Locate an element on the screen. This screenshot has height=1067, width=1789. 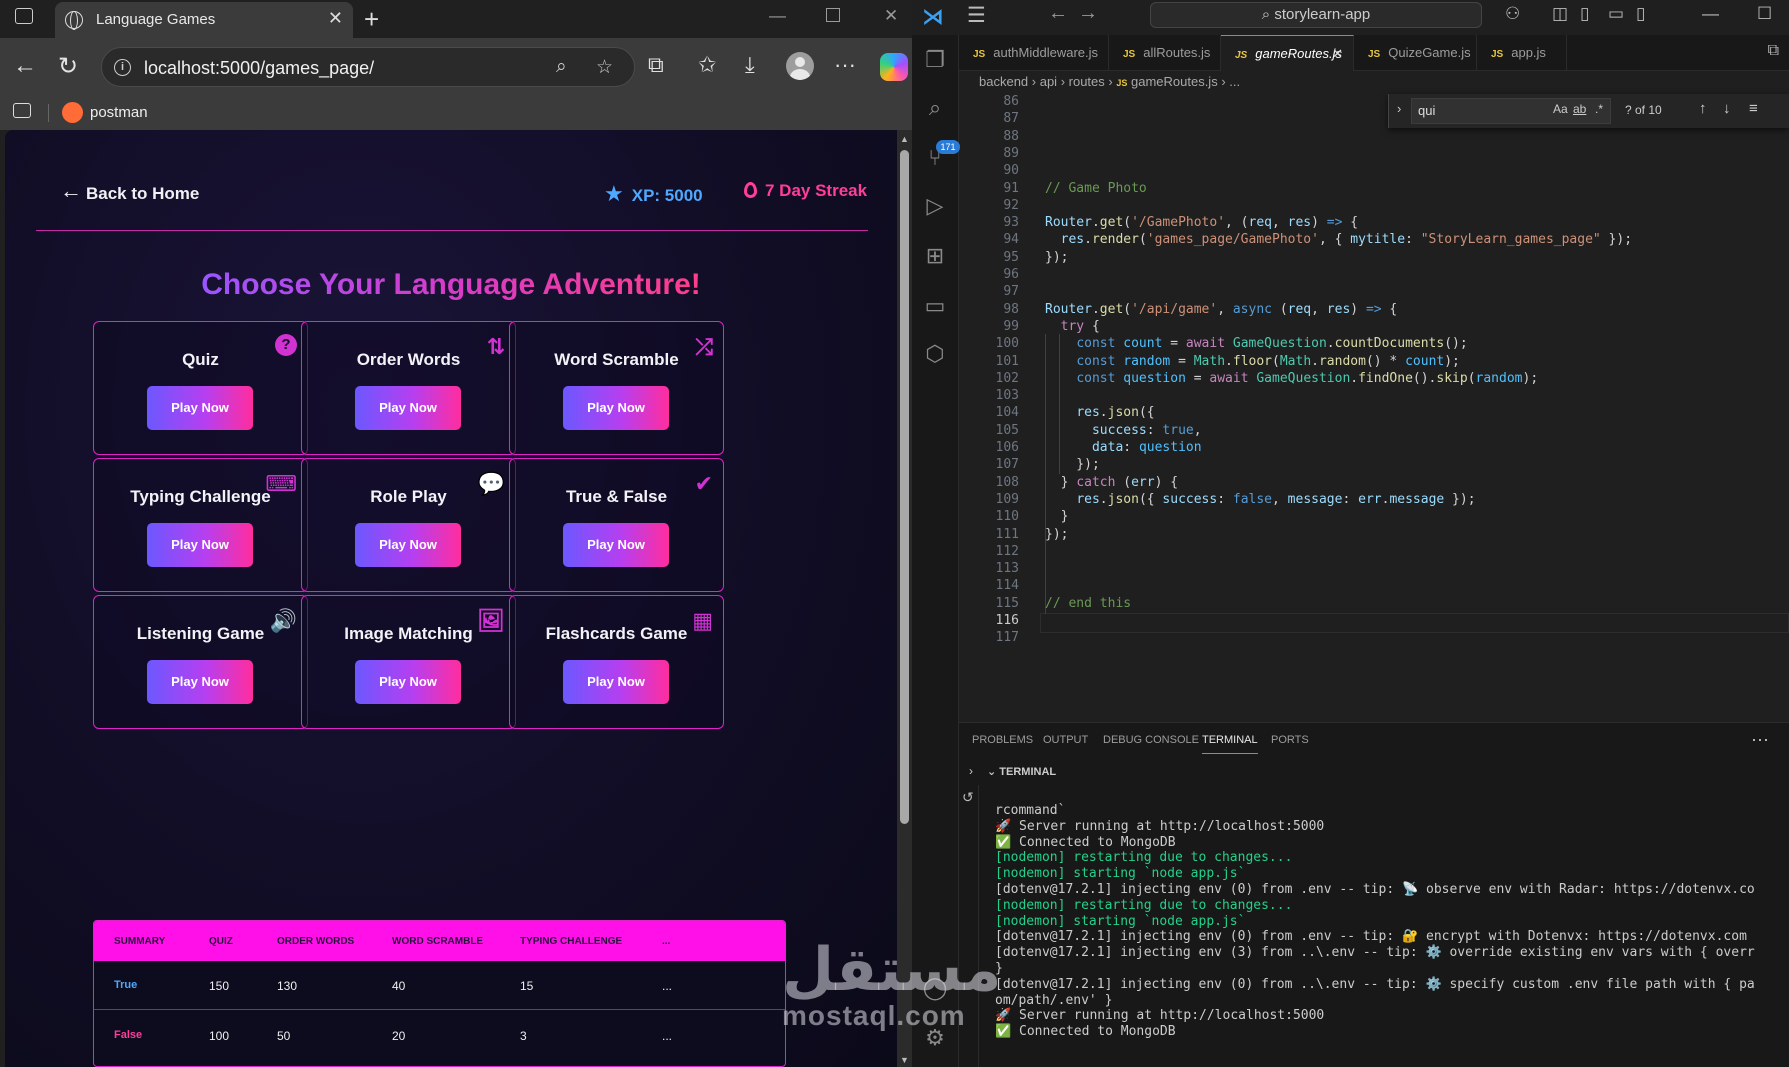
regex-toggle: .* is located at coordinates (1599, 109).